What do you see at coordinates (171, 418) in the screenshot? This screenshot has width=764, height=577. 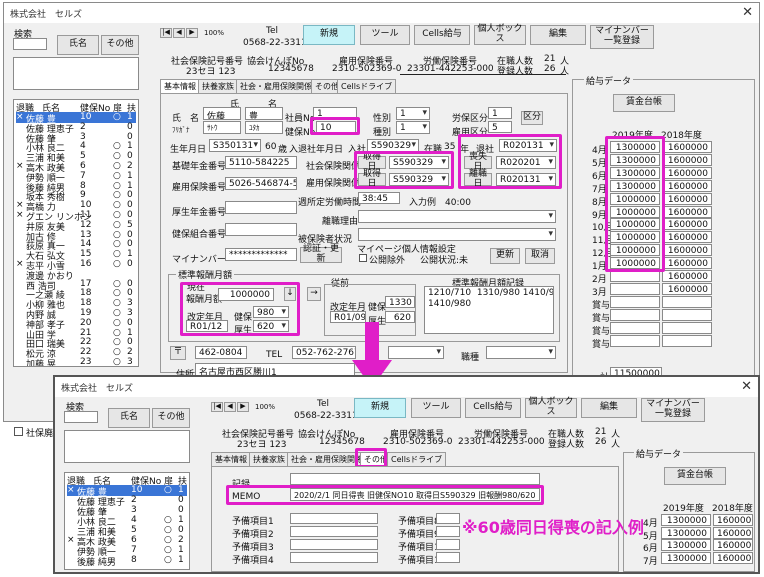 I see `second-search-other-button: その他` at bounding box center [171, 418].